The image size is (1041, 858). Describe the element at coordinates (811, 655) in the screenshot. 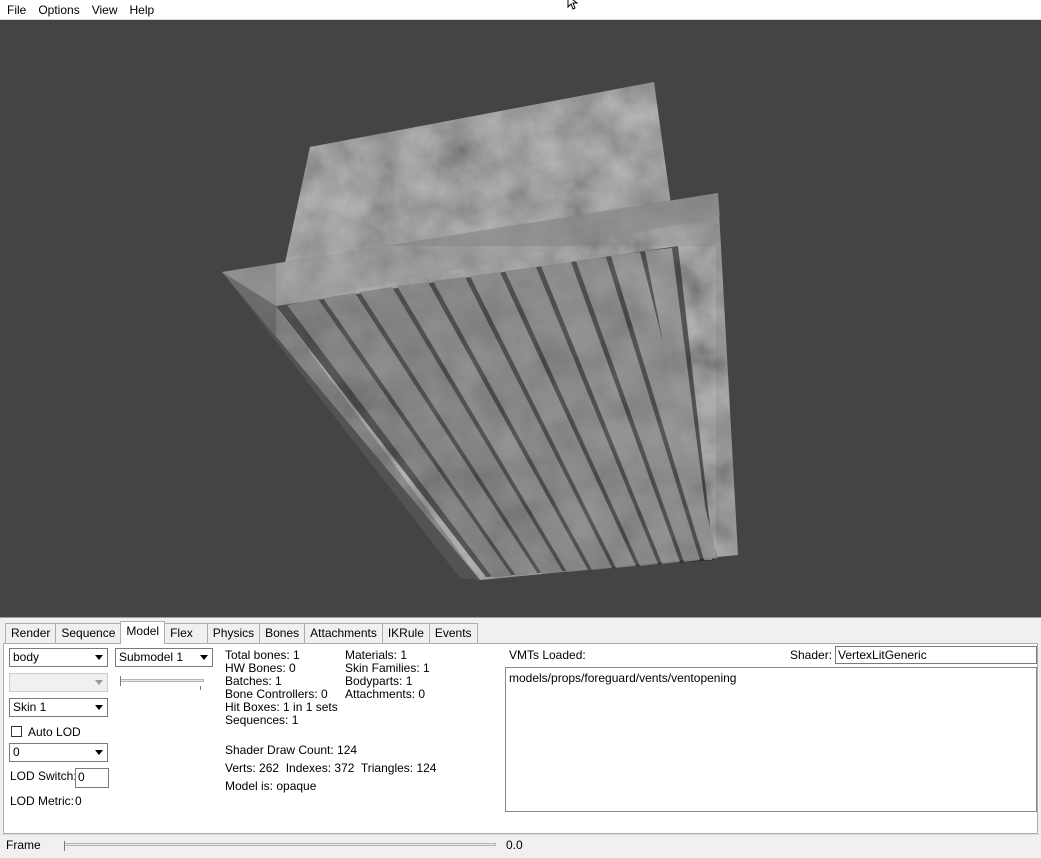

I see `shader-label: Shader:` at that location.